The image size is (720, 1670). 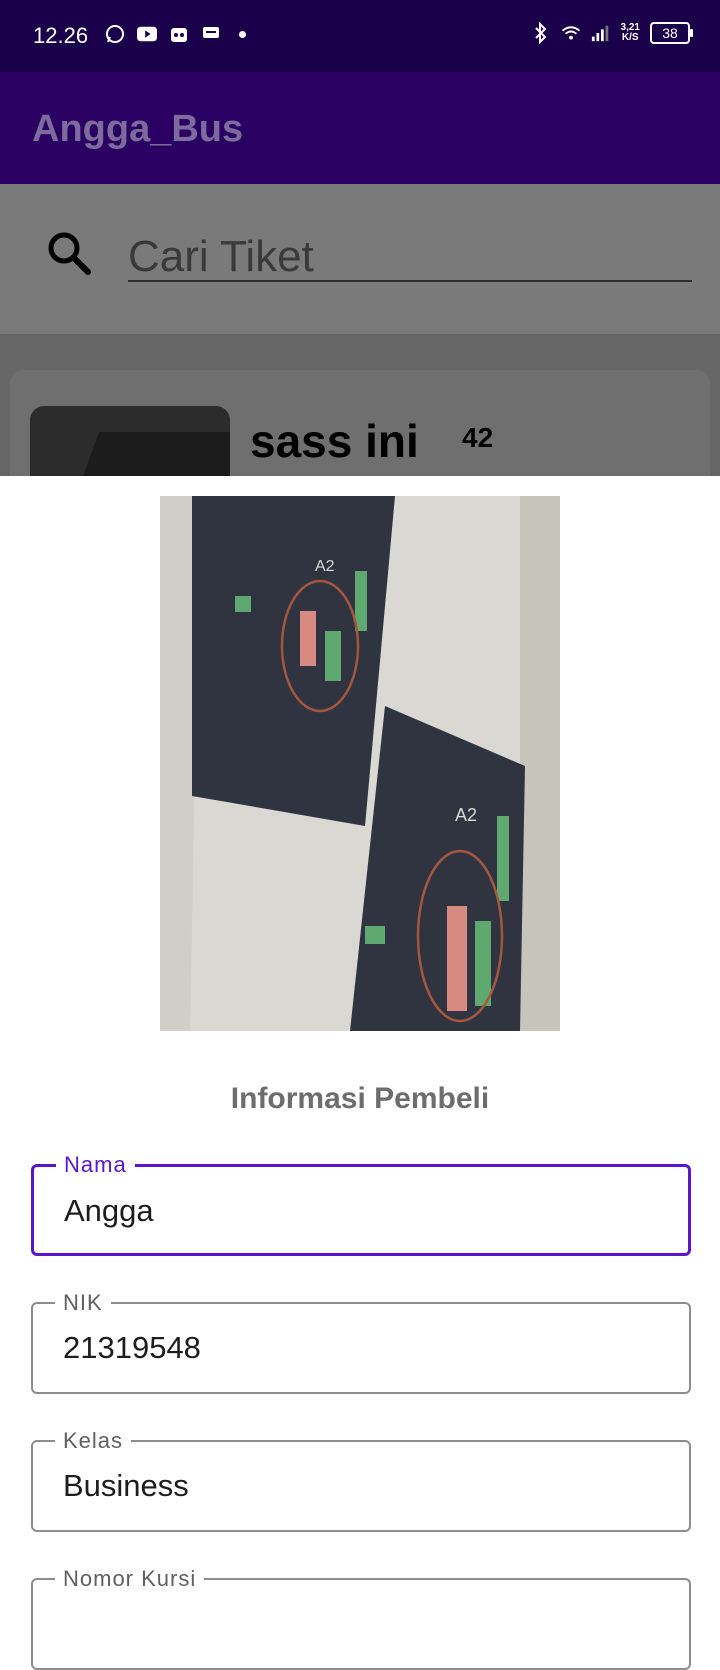 I want to click on battery-indicator: 38, so click(x=671, y=33).